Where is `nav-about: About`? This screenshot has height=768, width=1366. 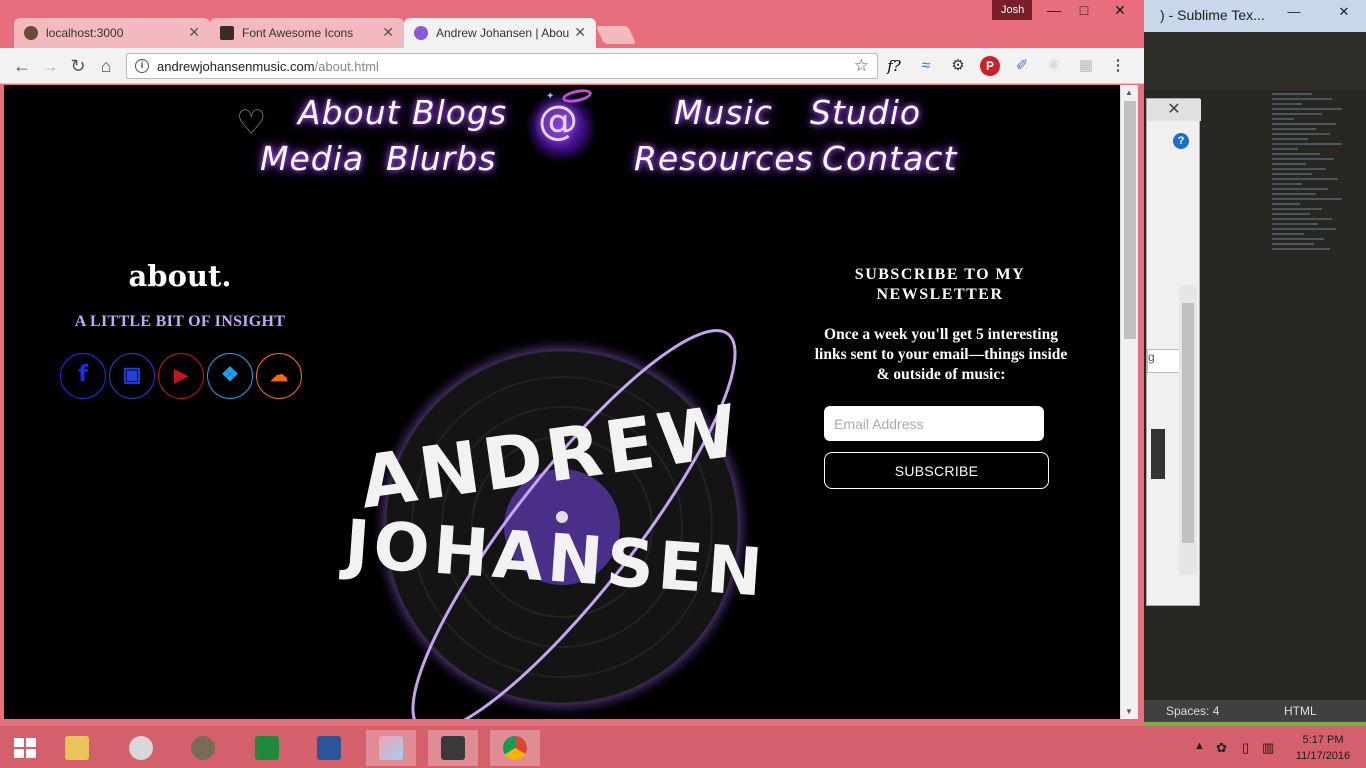
nav-about: About is located at coordinates (349, 112).